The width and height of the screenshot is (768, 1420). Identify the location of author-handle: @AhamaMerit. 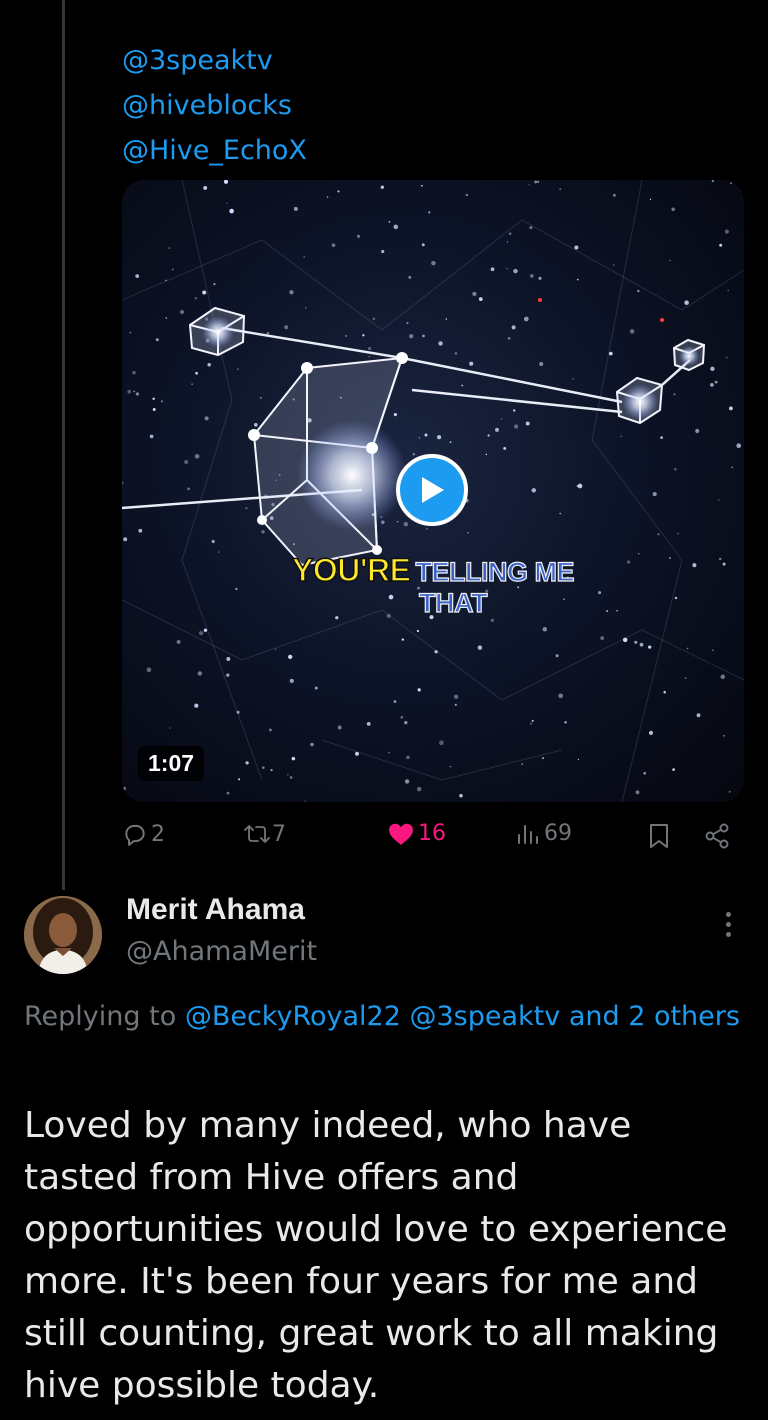
(221, 951).